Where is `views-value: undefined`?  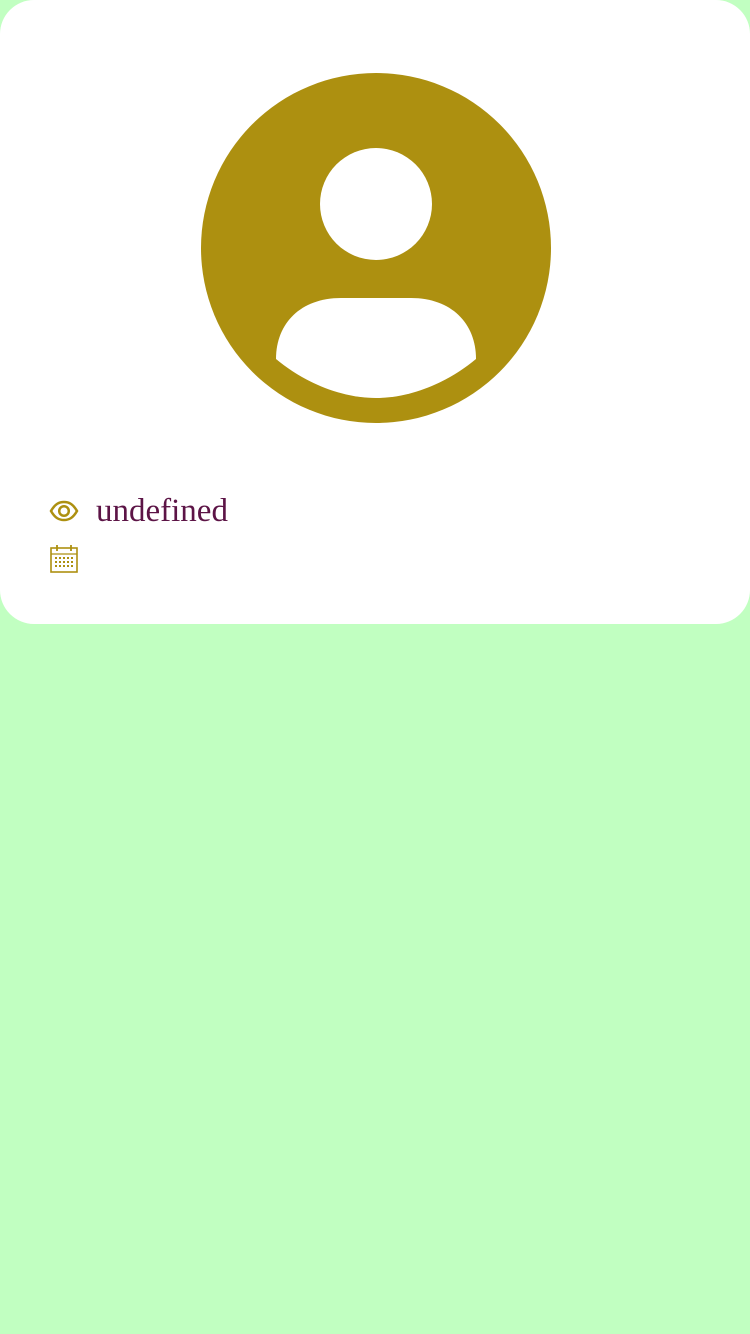 views-value: undefined is located at coordinates (162, 511).